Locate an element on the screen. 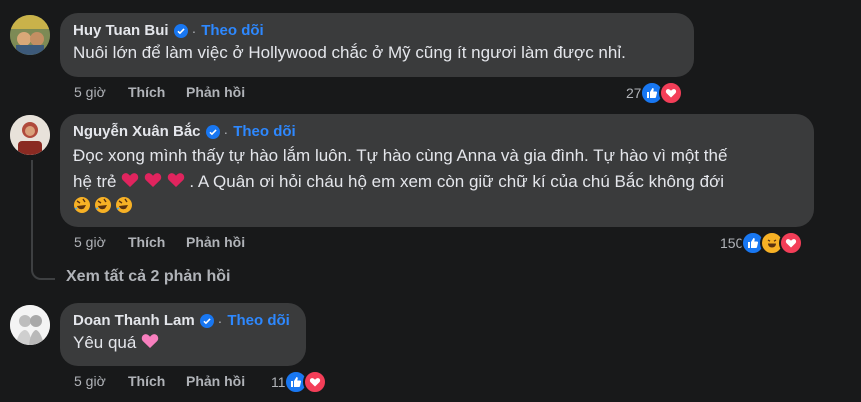 Image resolution: width=861 pixels, height=402 pixels. comment-header: Doan Thanh Lam · Theo dõi is located at coordinates (183, 320).